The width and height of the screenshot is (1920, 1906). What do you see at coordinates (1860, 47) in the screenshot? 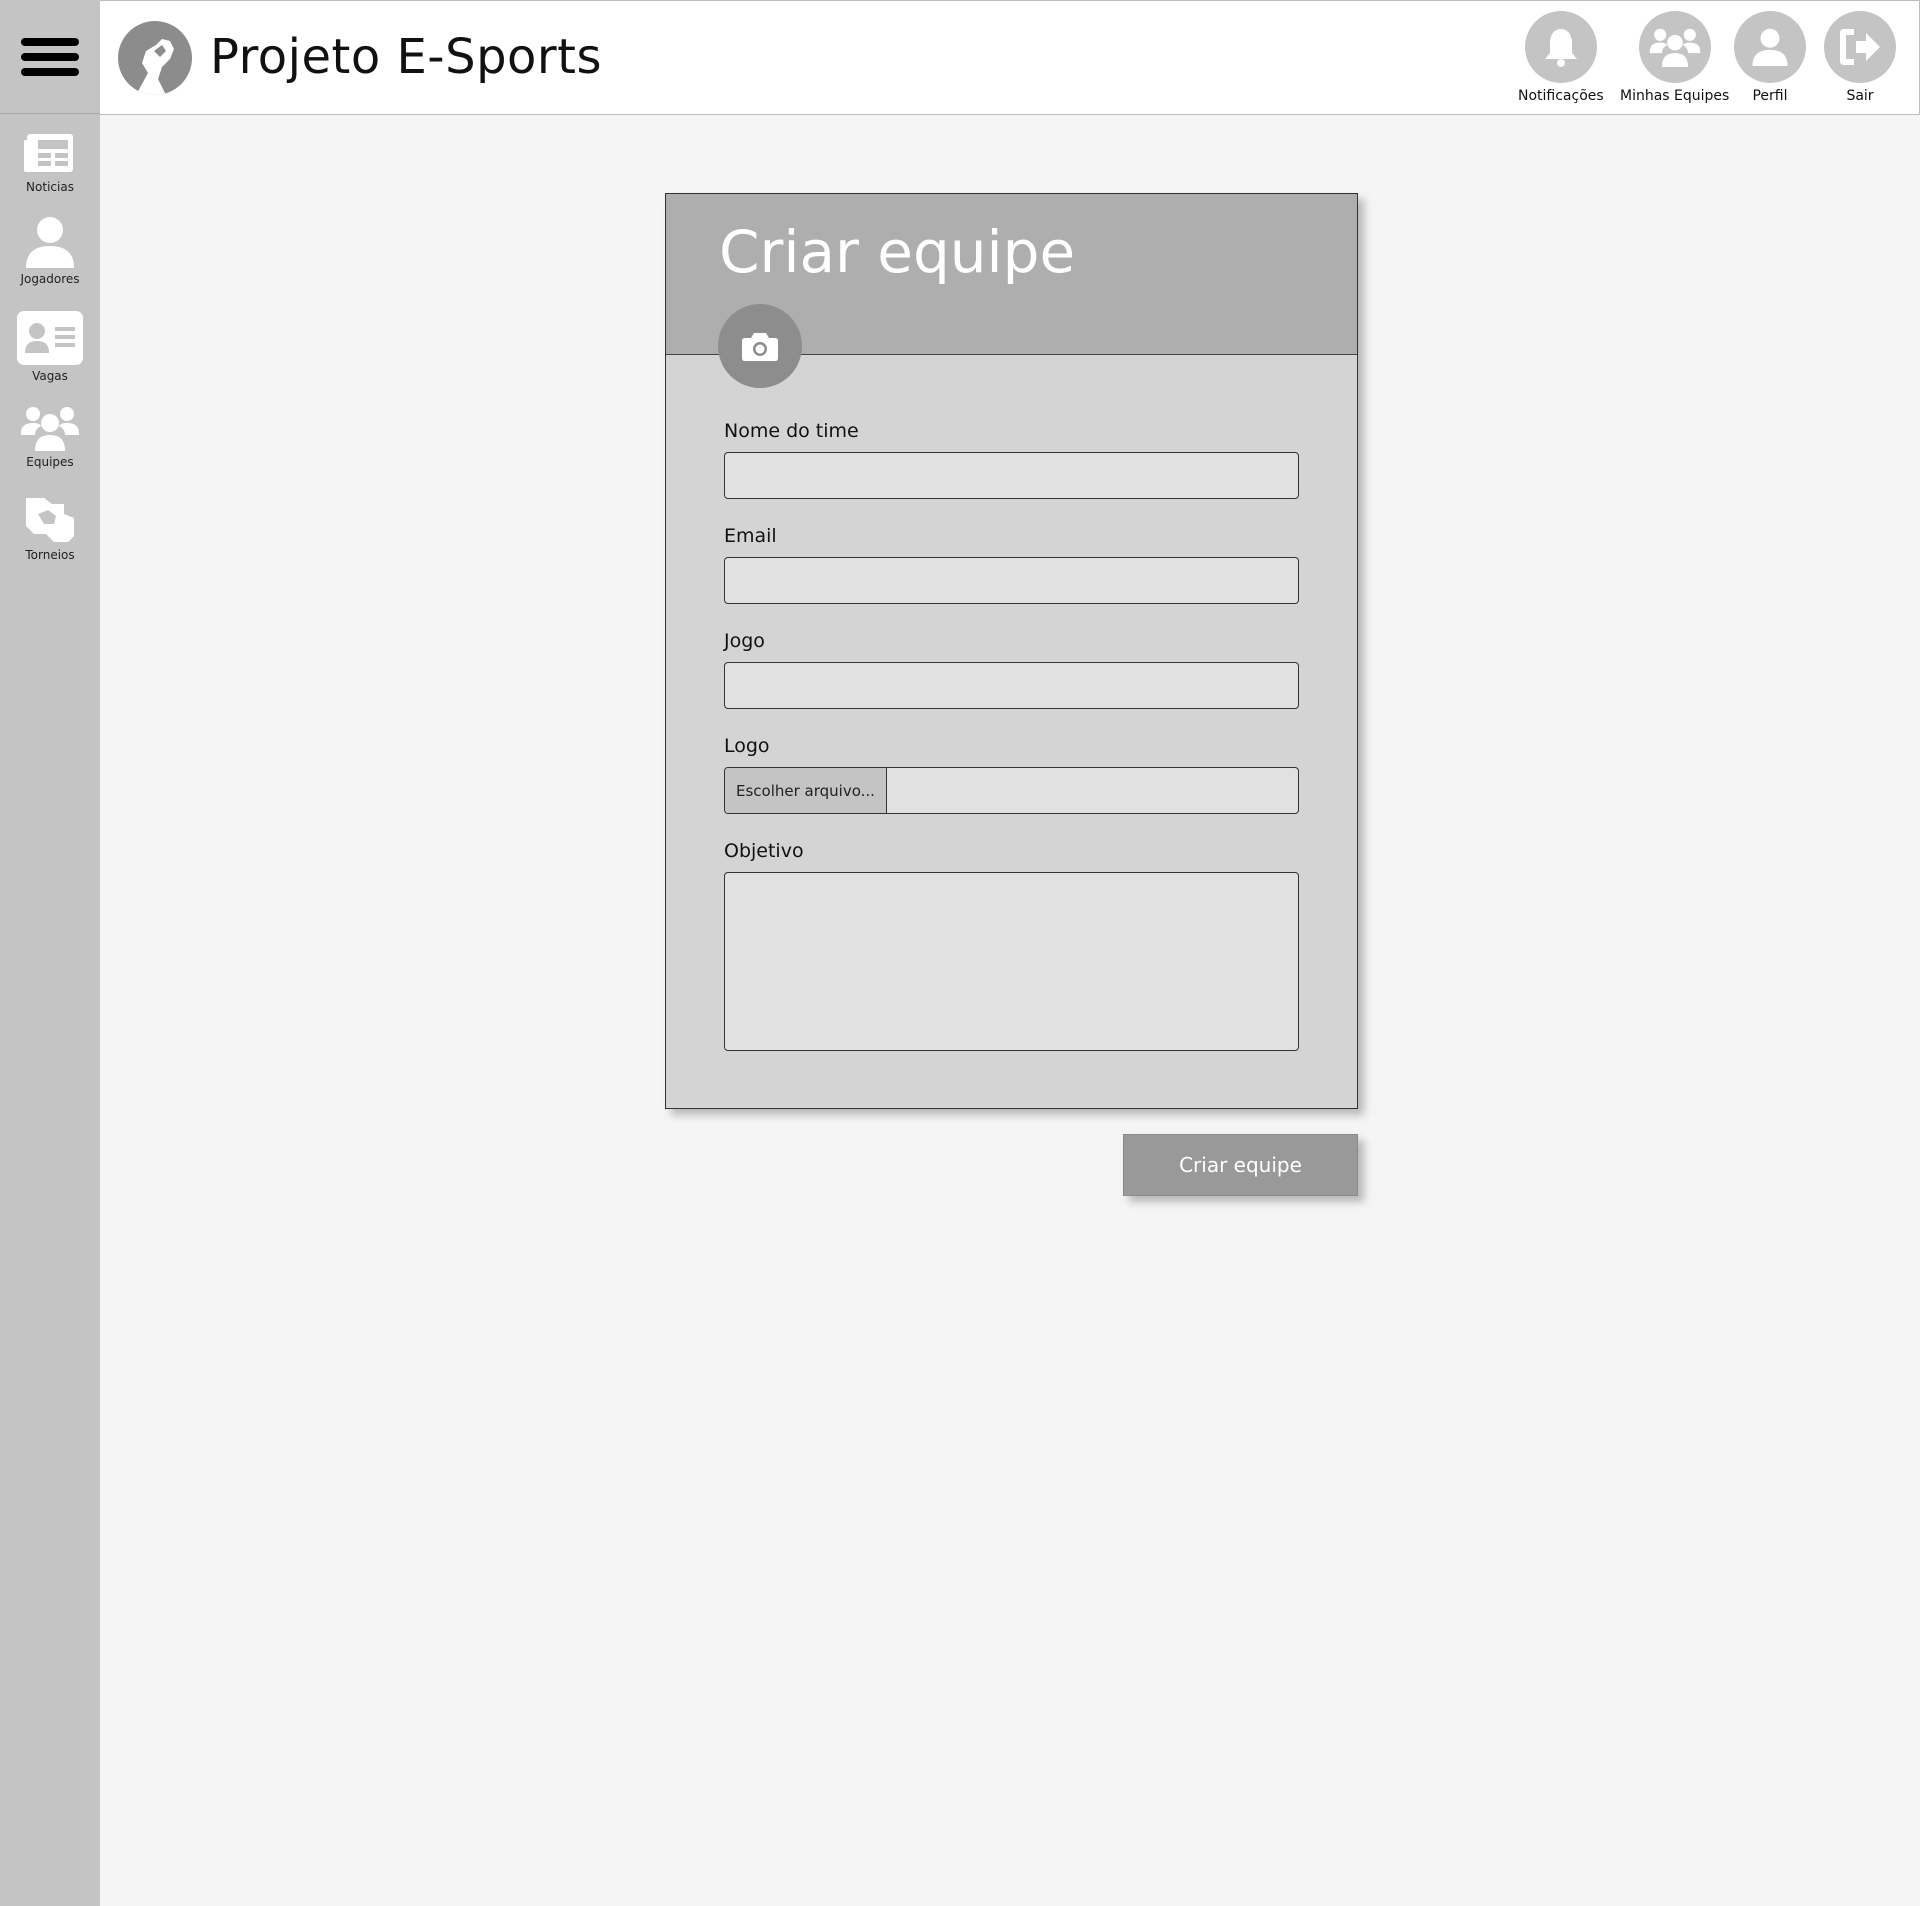
I see `logout-icon` at bounding box center [1860, 47].